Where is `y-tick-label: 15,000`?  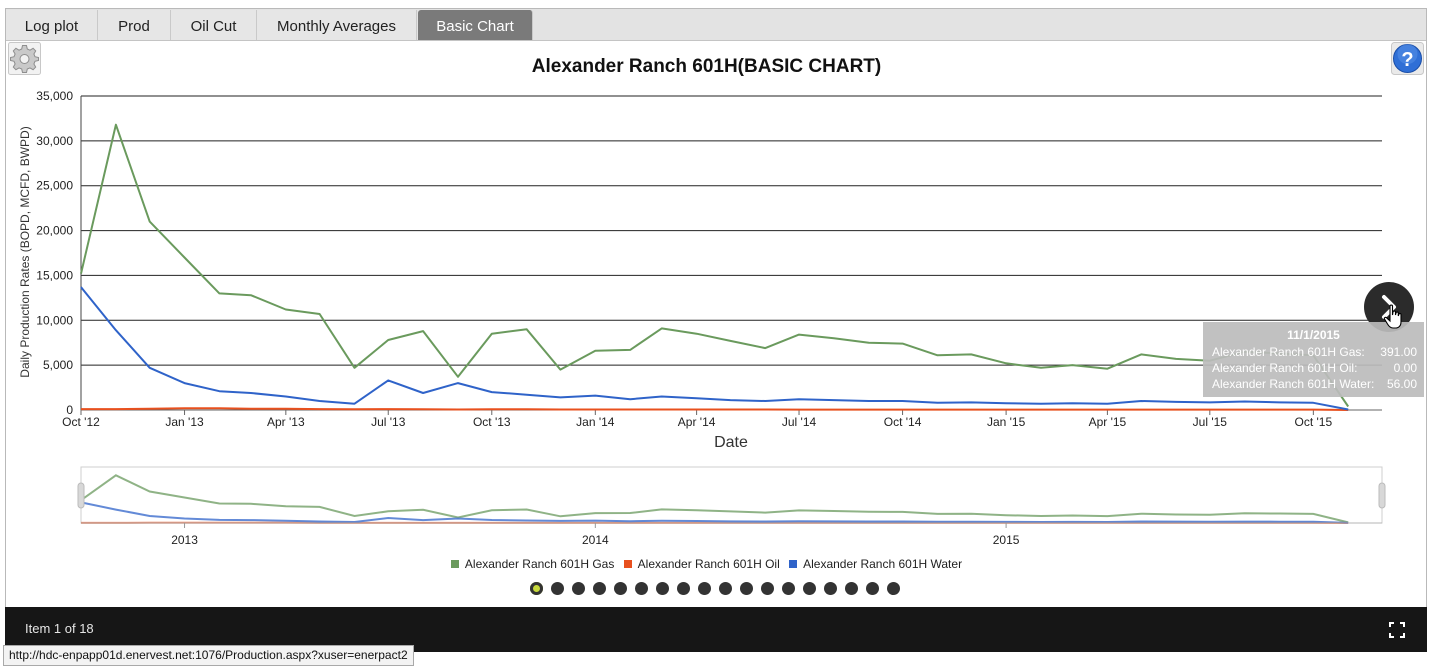 y-tick-label: 15,000 is located at coordinates (54, 275).